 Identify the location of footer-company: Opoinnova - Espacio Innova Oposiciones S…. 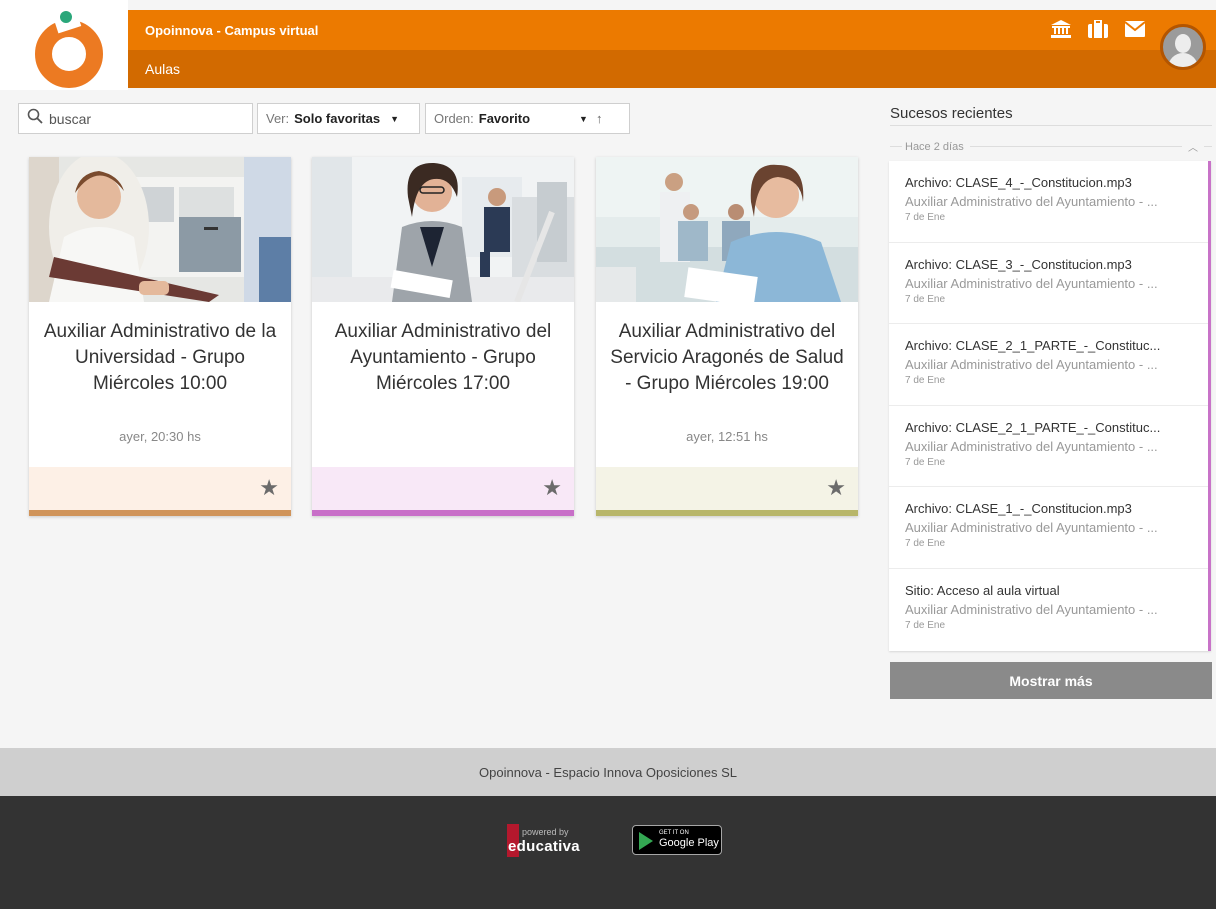
(608, 772).